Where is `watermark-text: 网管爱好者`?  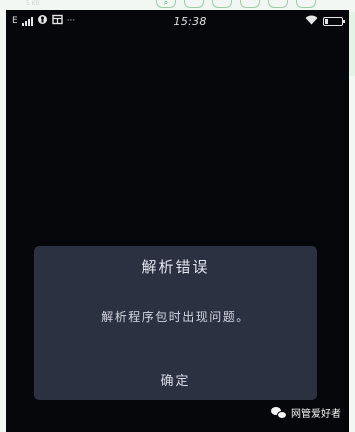
watermark-text: 网管爱好者 is located at coordinates (316, 414).